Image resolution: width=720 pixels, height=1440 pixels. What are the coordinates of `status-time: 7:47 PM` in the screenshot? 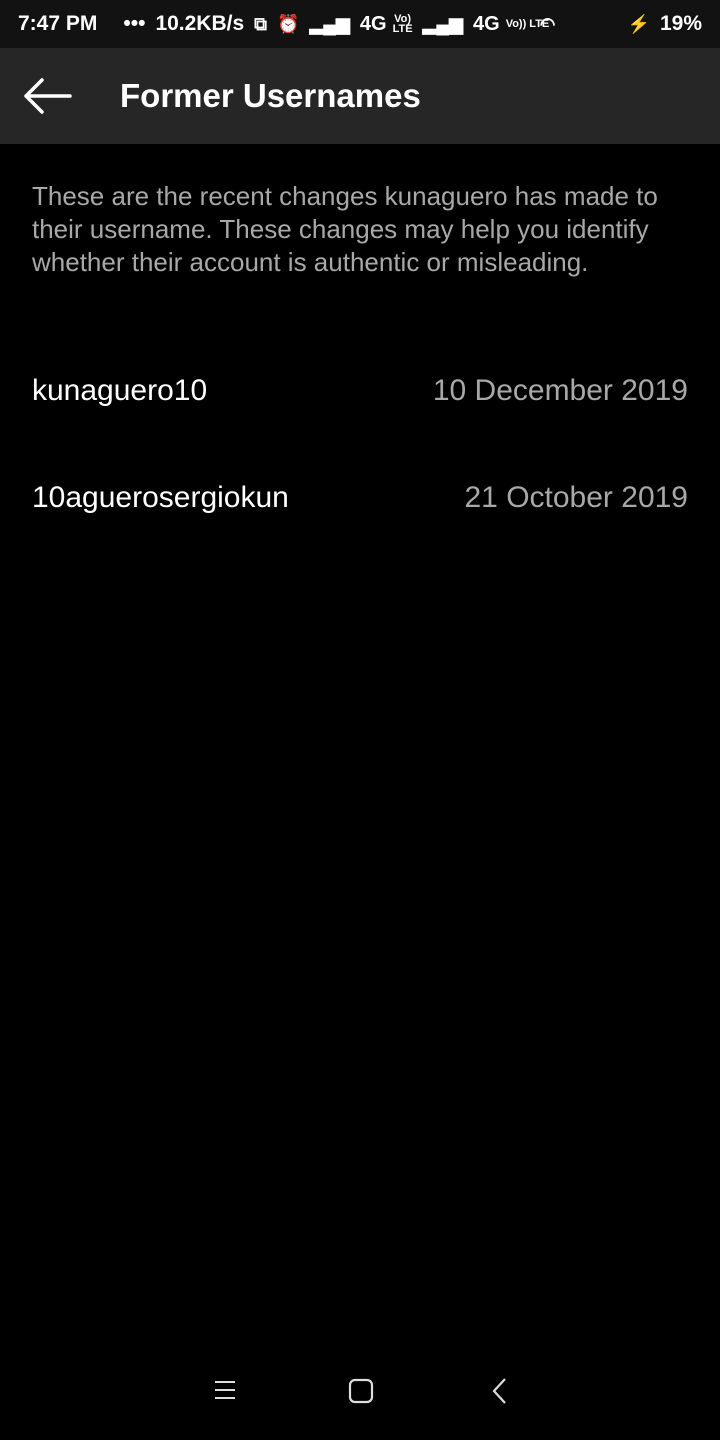 It's located at (58, 23).